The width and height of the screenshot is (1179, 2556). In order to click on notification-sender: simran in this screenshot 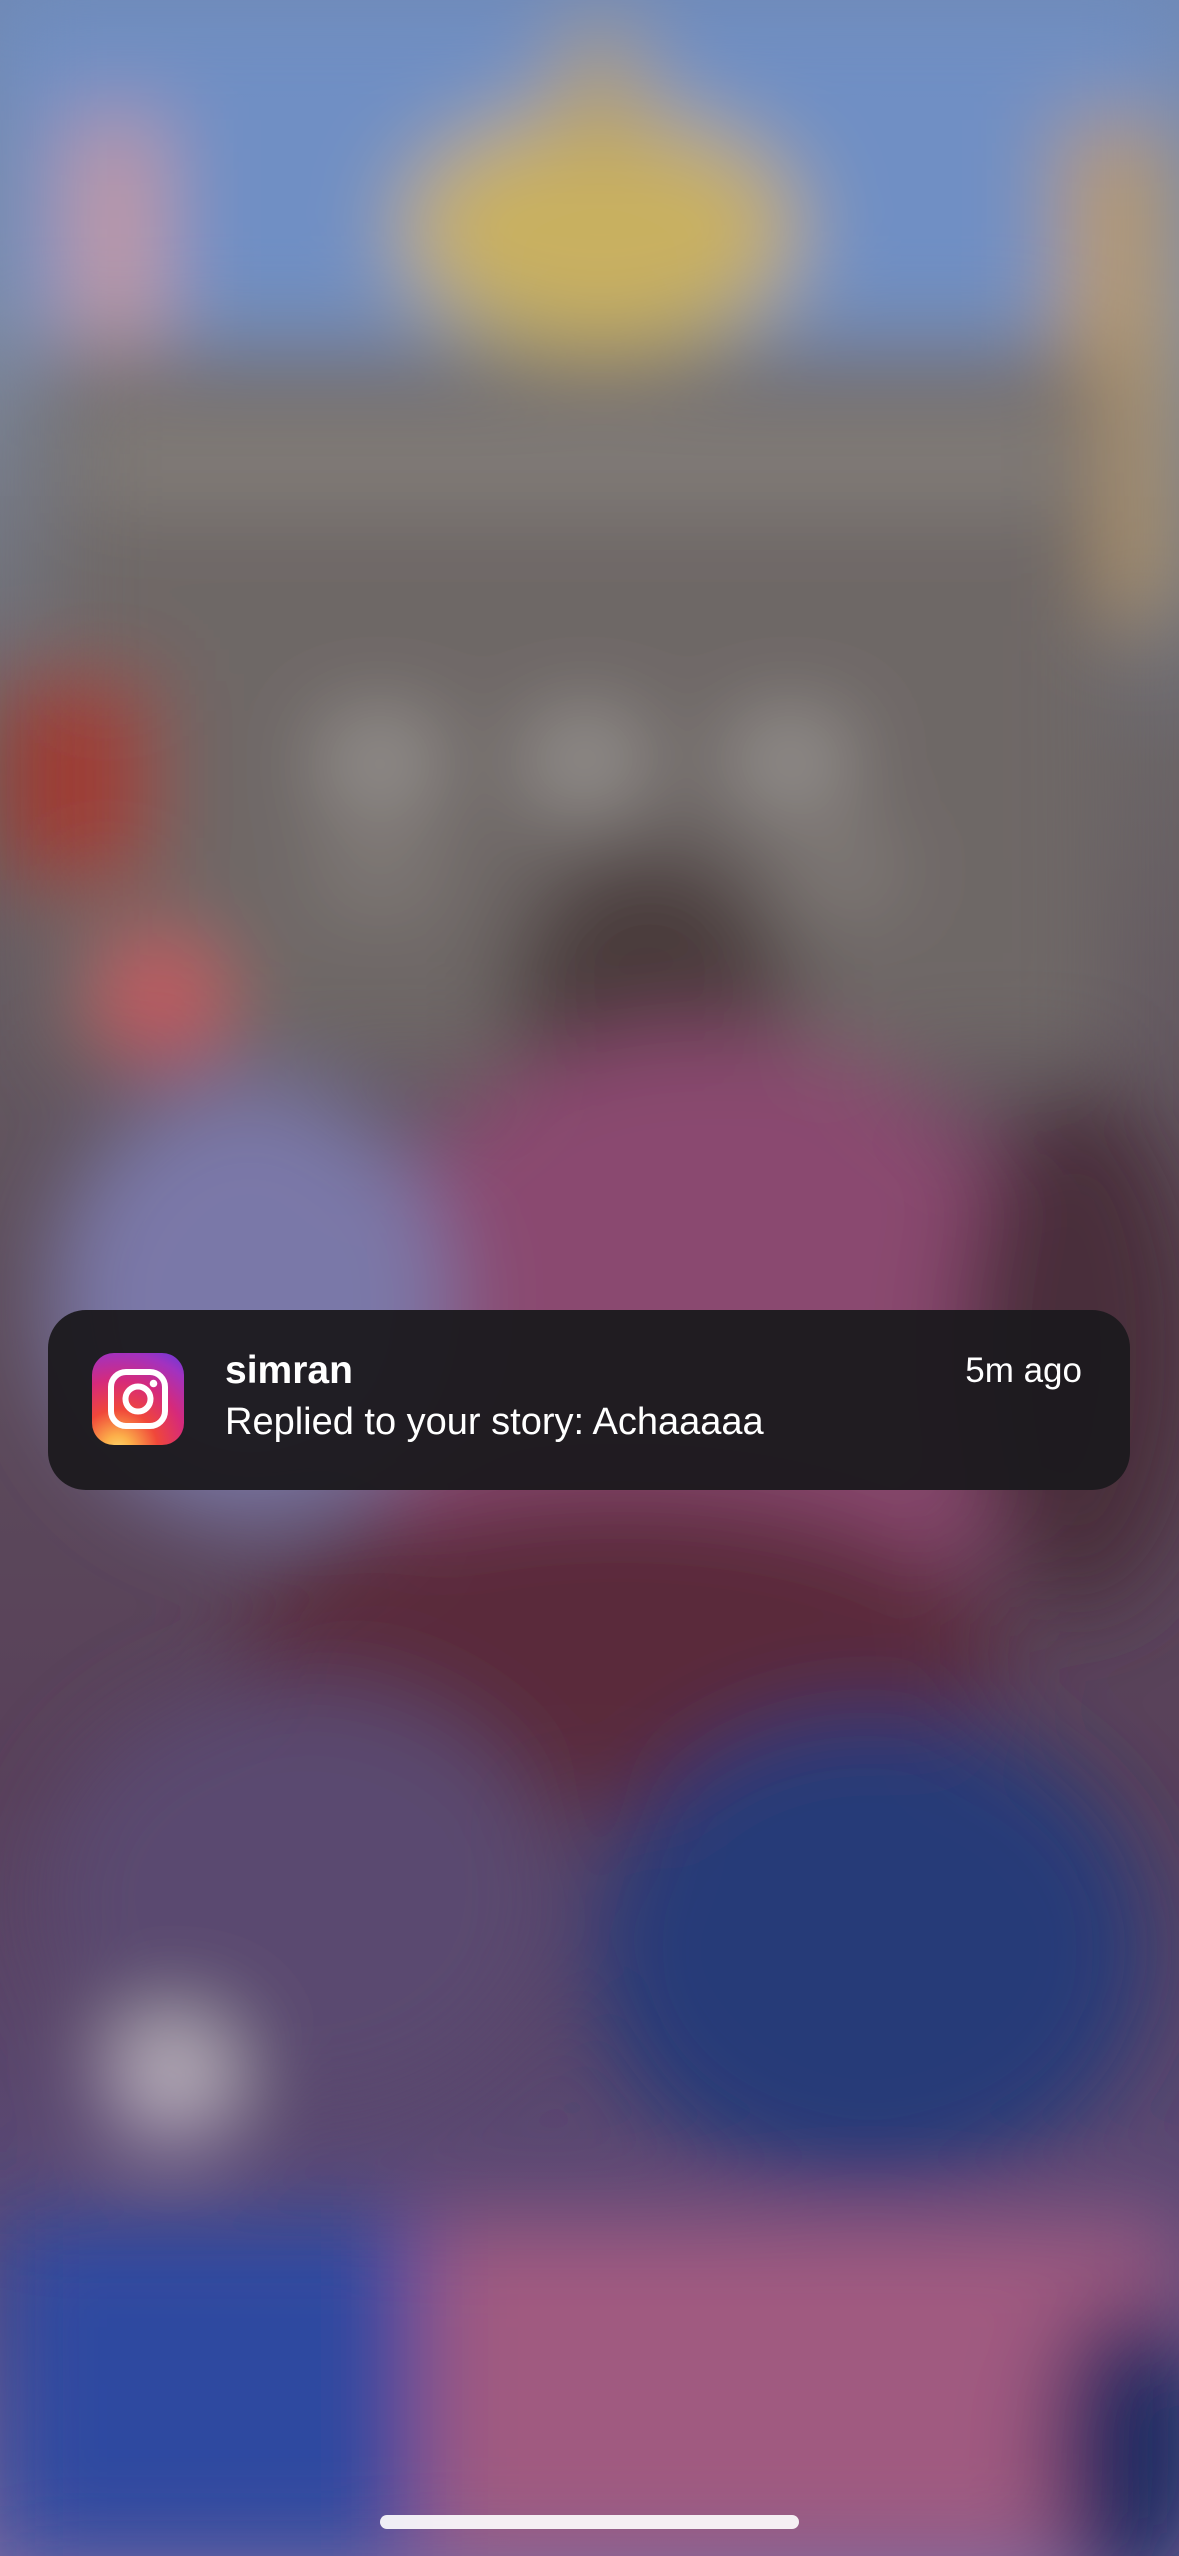, I will do `click(289, 1370)`.